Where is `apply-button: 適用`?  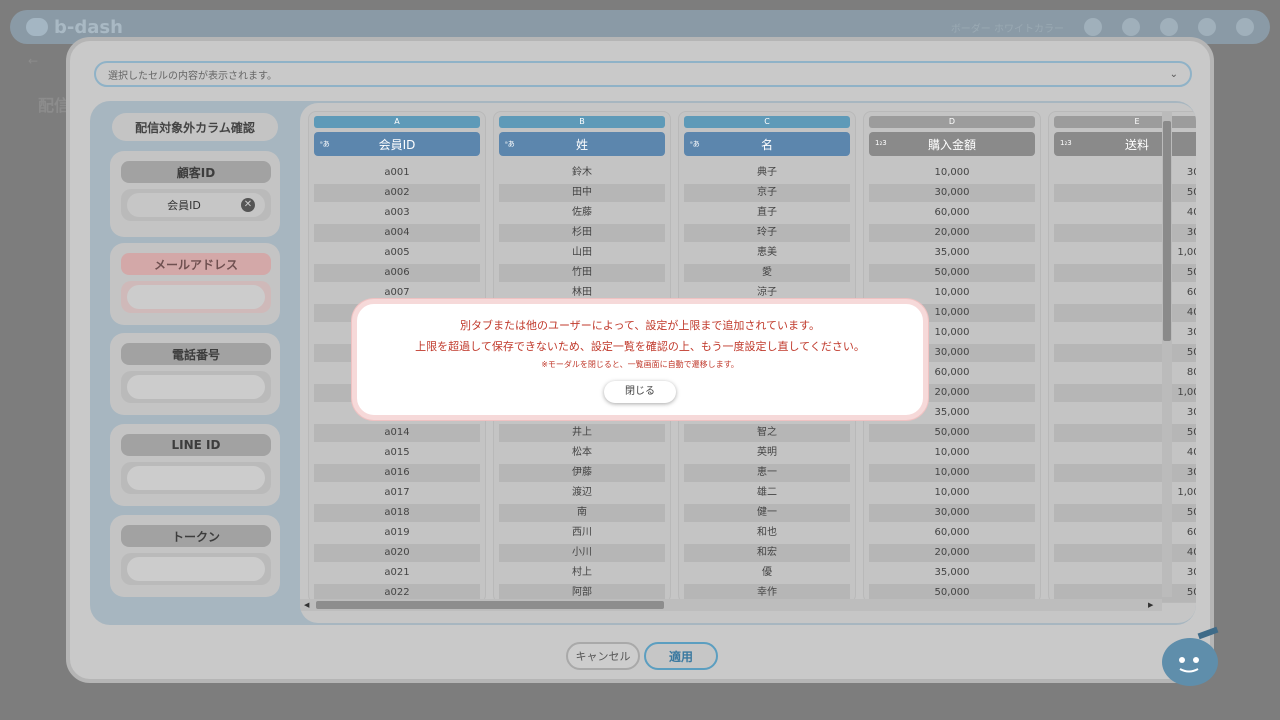
apply-button: 適用 is located at coordinates (681, 656).